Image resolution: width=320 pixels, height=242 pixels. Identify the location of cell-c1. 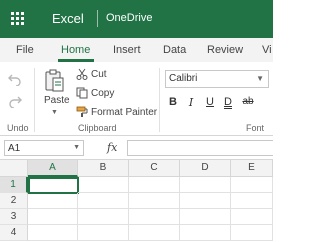
(154, 185).